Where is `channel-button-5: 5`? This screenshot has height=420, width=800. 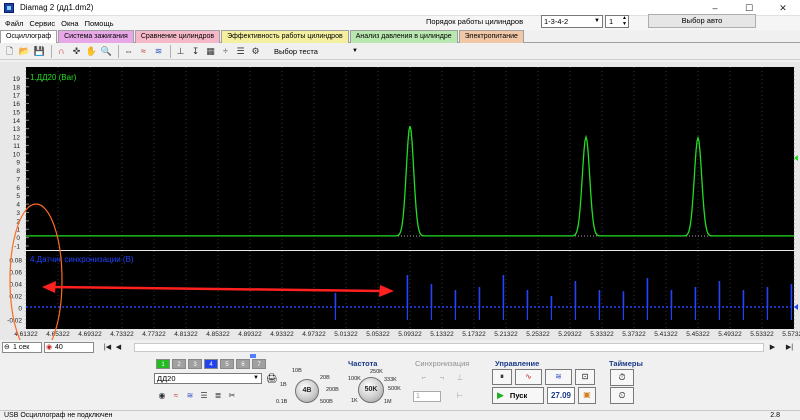 channel-button-5: 5 is located at coordinates (227, 364).